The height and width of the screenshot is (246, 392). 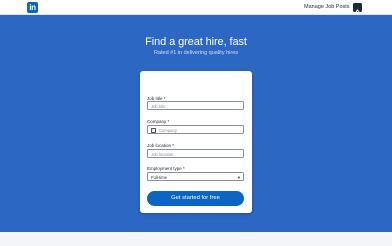 What do you see at coordinates (196, 53) in the screenshot?
I see `hero-subtitle: Rated #1 in delivering quality hires` at bounding box center [196, 53].